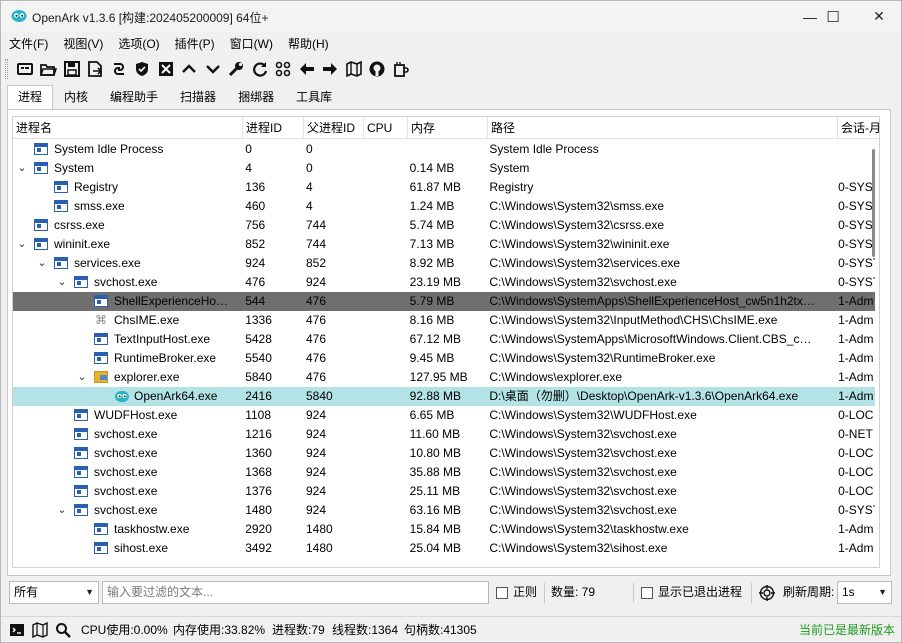 The height and width of the screenshot is (643, 902). Describe the element at coordinates (873, 203) in the screenshot. I see `scrollbar-thumb` at that location.